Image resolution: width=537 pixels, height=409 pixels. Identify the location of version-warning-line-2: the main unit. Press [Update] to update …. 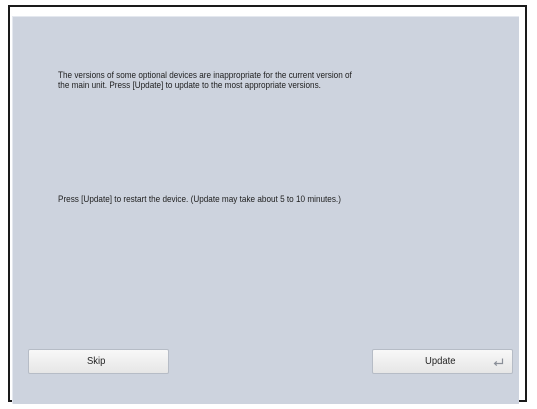
(189, 85).